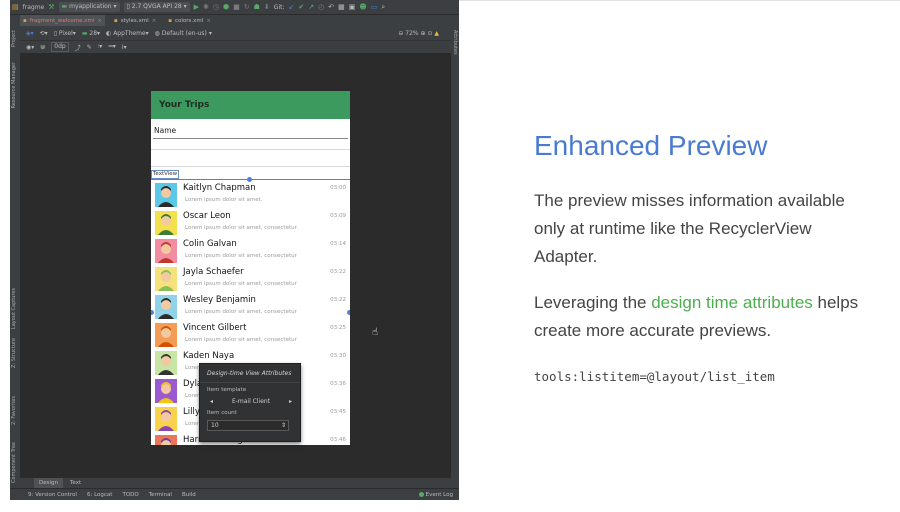 This screenshot has width=900, height=512. Describe the element at coordinates (91, 33) in the screenshot. I see `api-selector: ▬ 28▾` at that location.